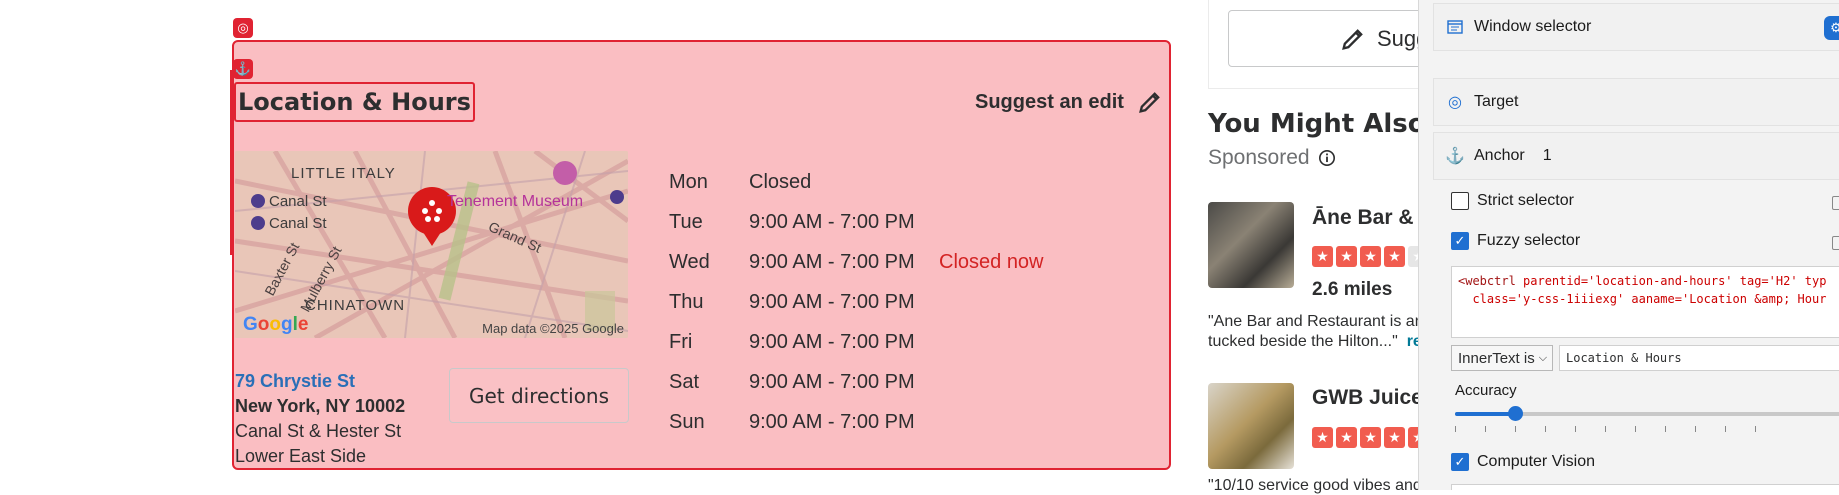  What do you see at coordinates (1645, 487) in the screenshot?
I see `computer-vision-options` at bounding box center [1645, 487].